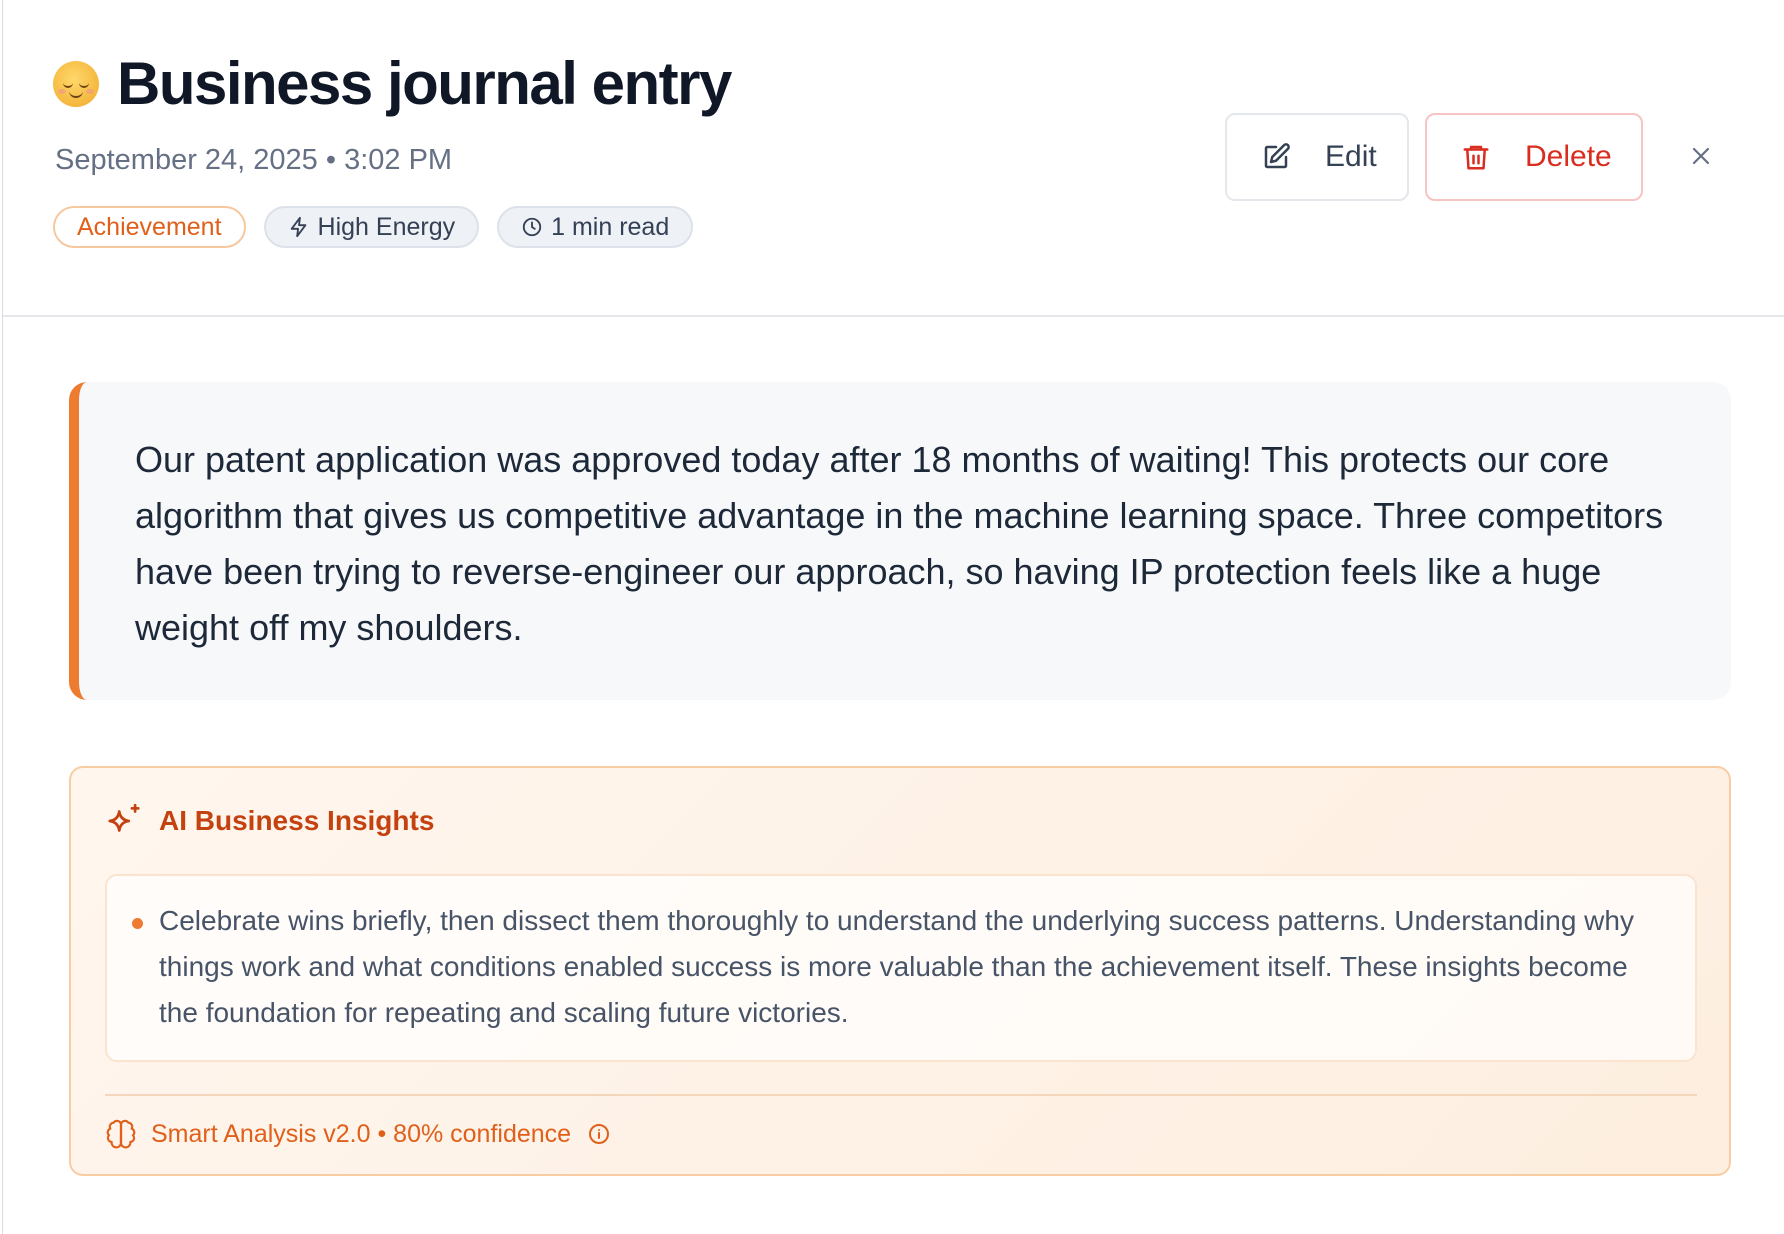 This screenshot has width=1784, height=1234. Describe the element at coordinates (1351, 156) in the screenshot. I see `edit-button-label: Edit` at that location.